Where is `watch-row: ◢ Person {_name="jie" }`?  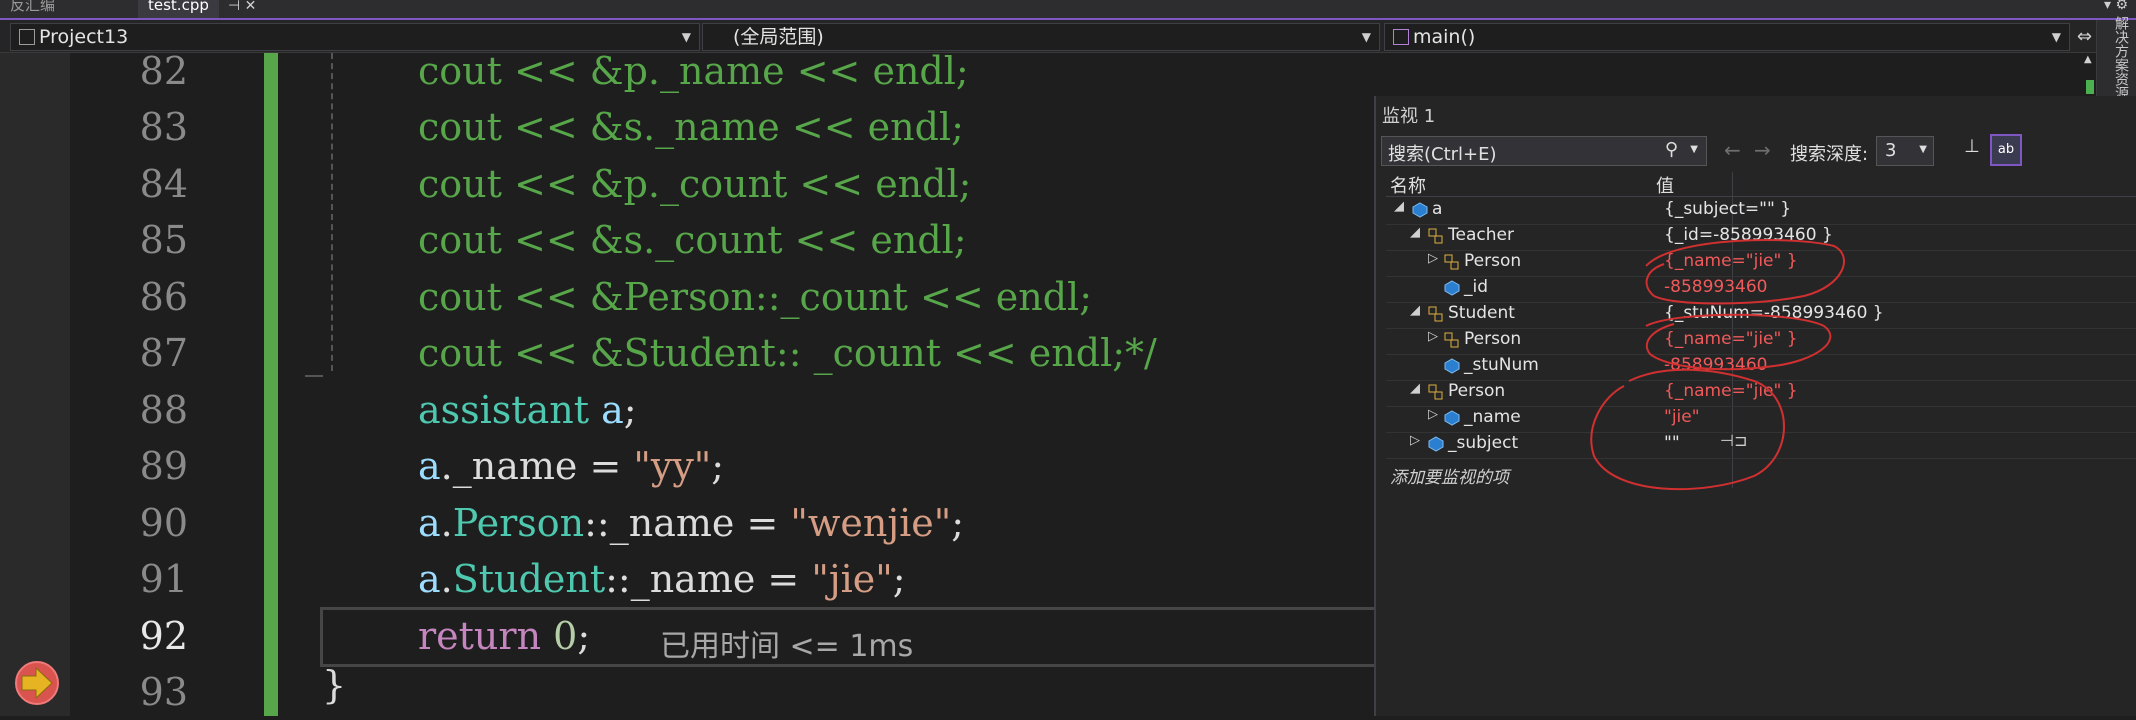 watch-row: ◢ Person {_name="jie" } is located at coordinates (1761, 393).